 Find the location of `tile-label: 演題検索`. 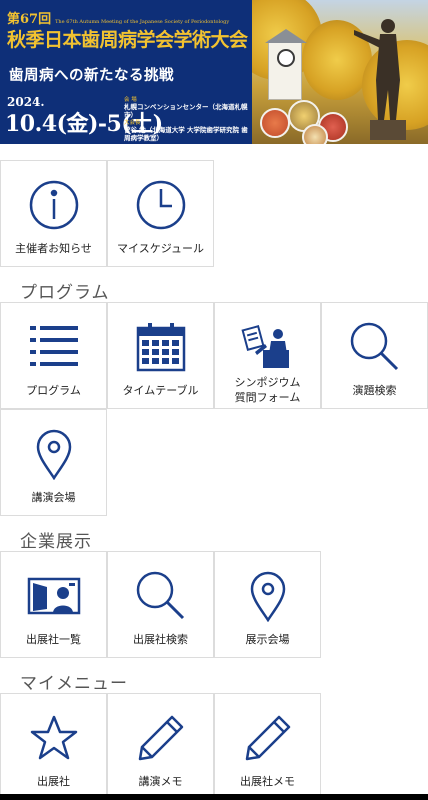

tile-label: 演題検索 is located at coordinates (374, 390).